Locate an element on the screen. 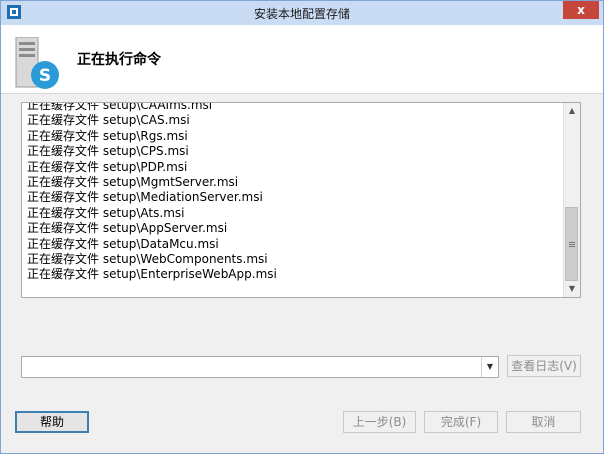  log-line: 正在缓存文件 setup\CAS.msi is located at coordinates (108, 120).